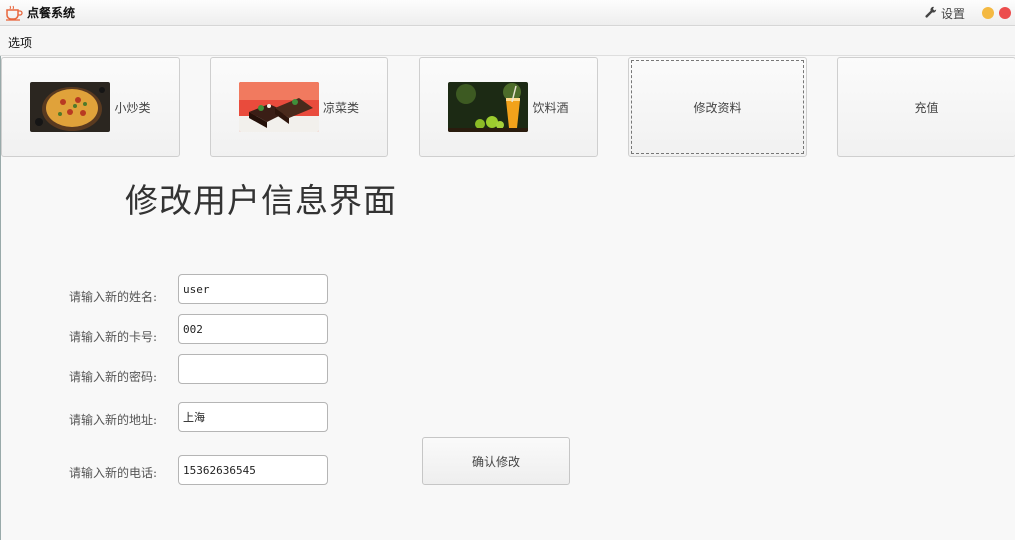 The height and width of the screenshot is (540, 1015). What do you see at coordinates (953, 14) in the screenshot?
I see `settings-label: 设置` at bounding box center [953, 14].